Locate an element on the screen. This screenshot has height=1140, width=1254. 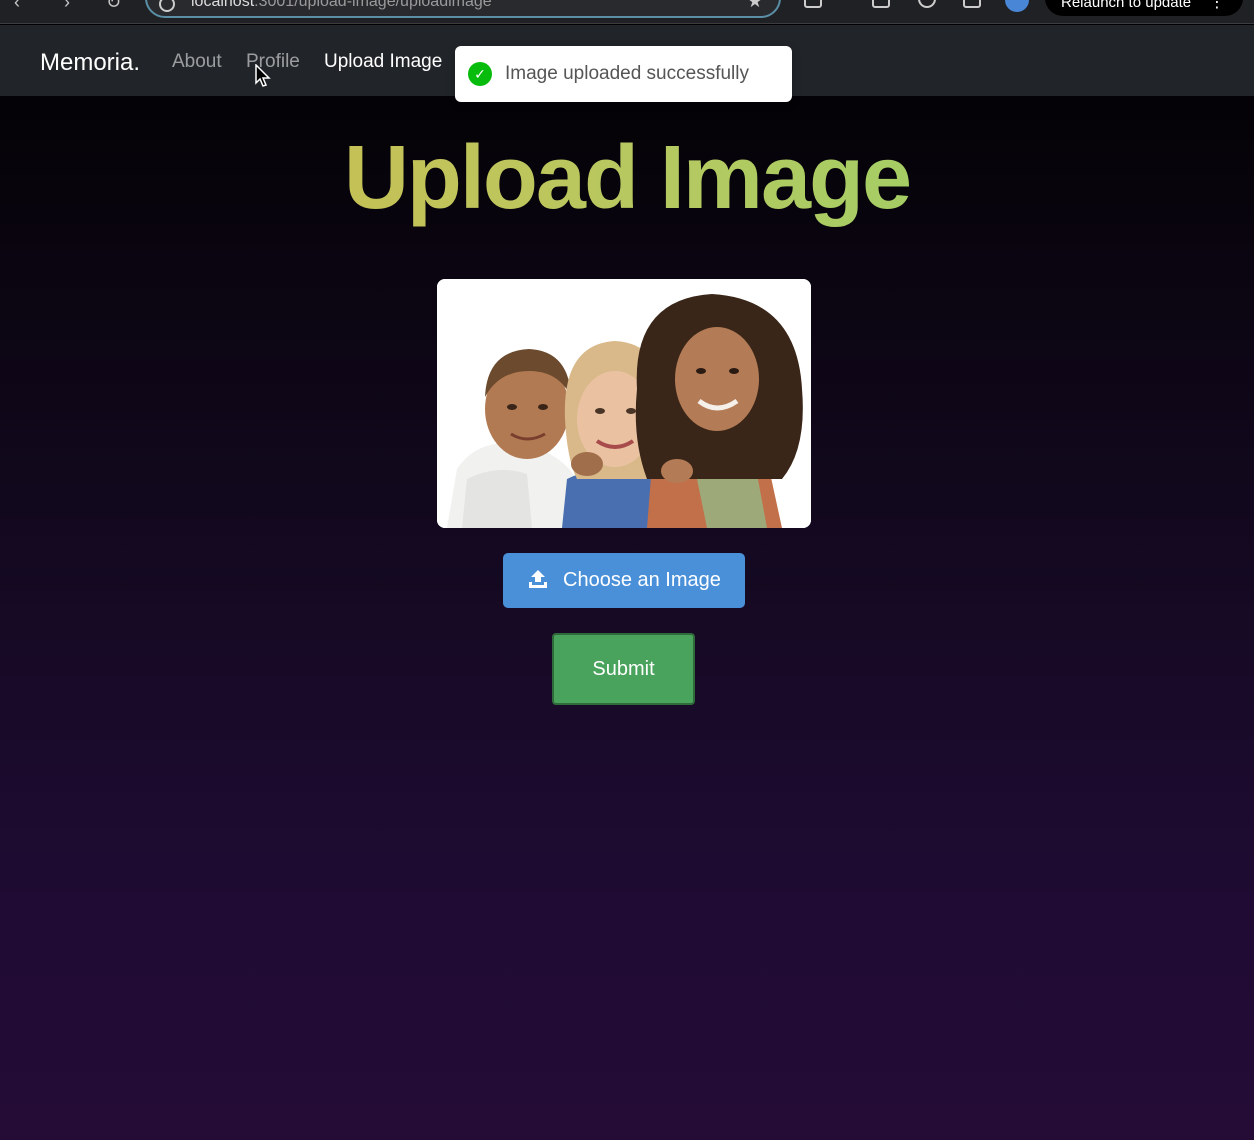
family-photo is located at coordinates (624, 403).